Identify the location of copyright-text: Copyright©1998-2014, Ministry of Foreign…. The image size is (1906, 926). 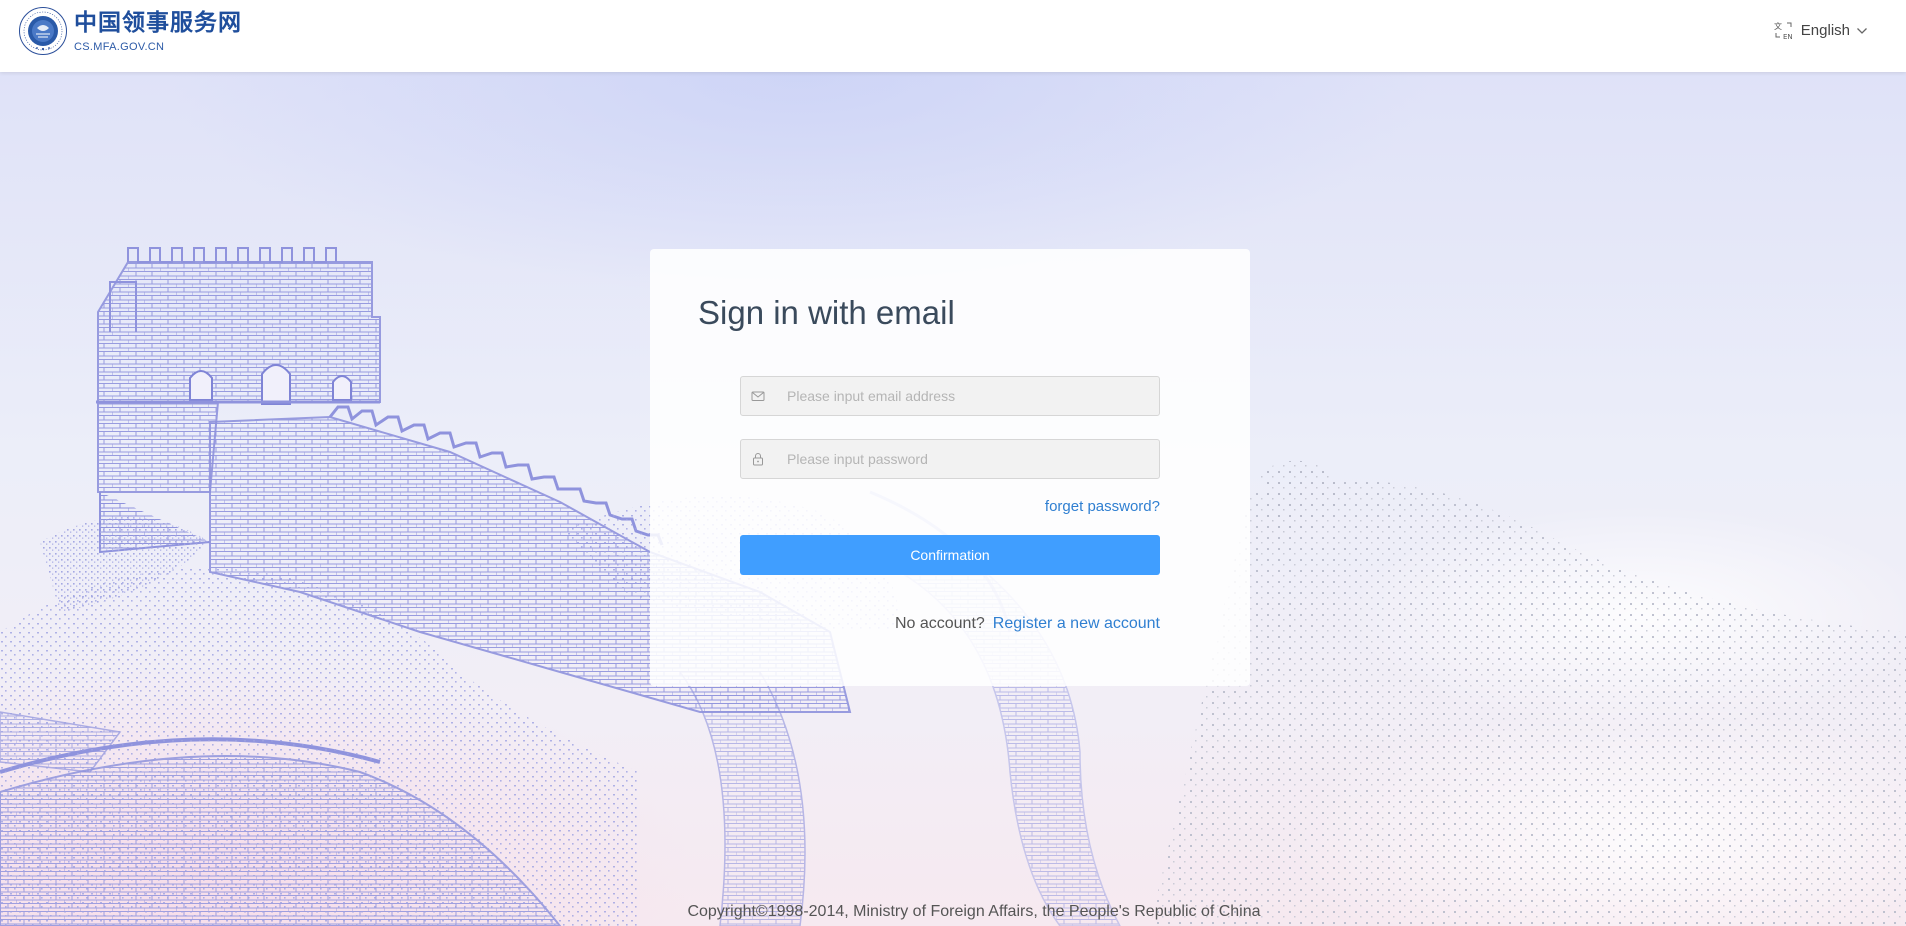
(974, 911).